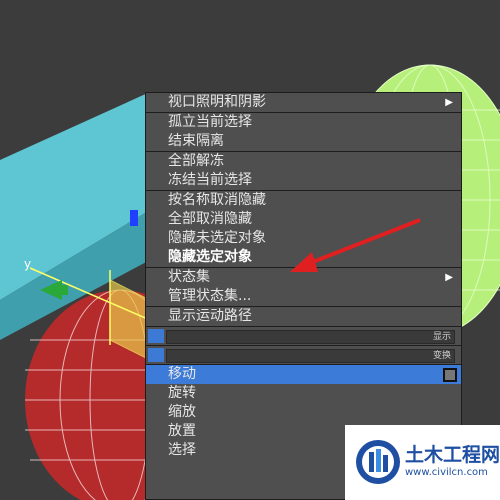 The image size is (500, 500). What do you see at coordinates (303, 412) in the screenshot?
I see `transform-item: 缩放` at bounding box center [303, 412].